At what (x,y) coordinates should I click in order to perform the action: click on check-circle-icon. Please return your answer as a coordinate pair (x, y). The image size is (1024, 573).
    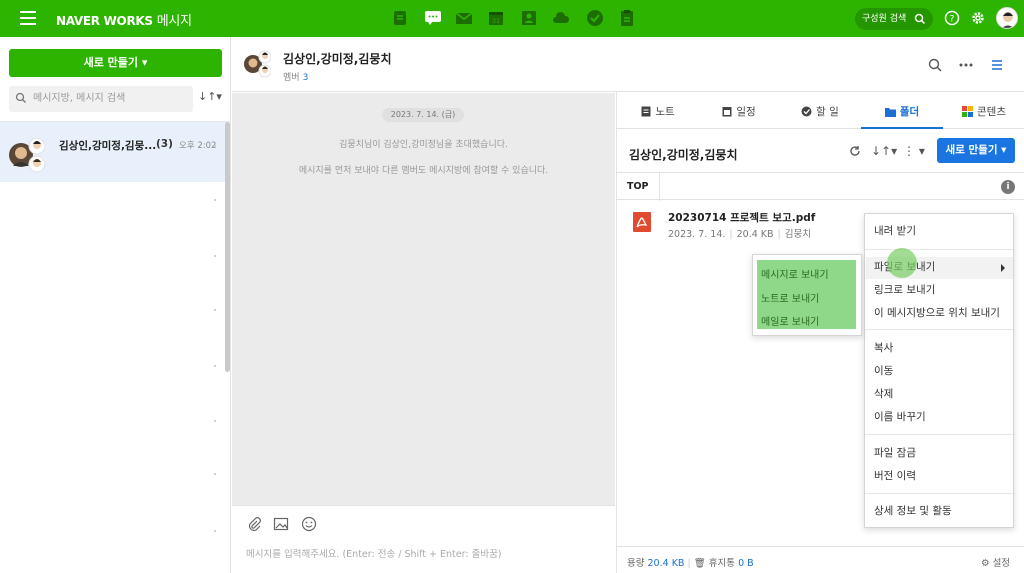
    Looking at the image, I should click on (806, 111).